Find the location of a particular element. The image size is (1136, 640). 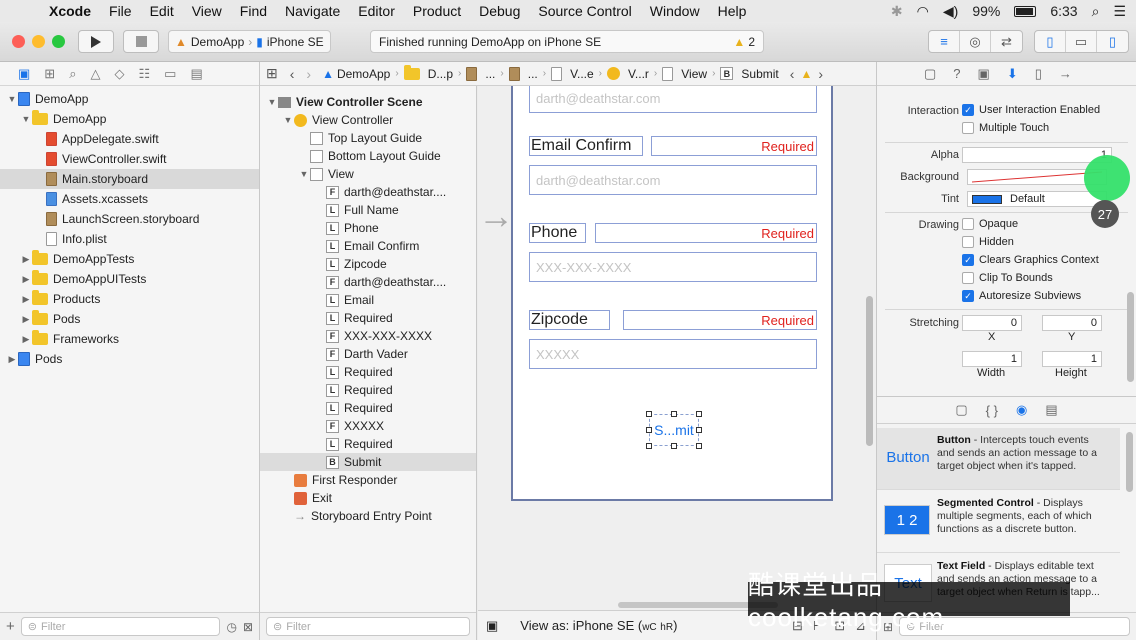

autoresize-checkbox: ✓ Autoresize Subviews is located at coordinates (1021, 296).